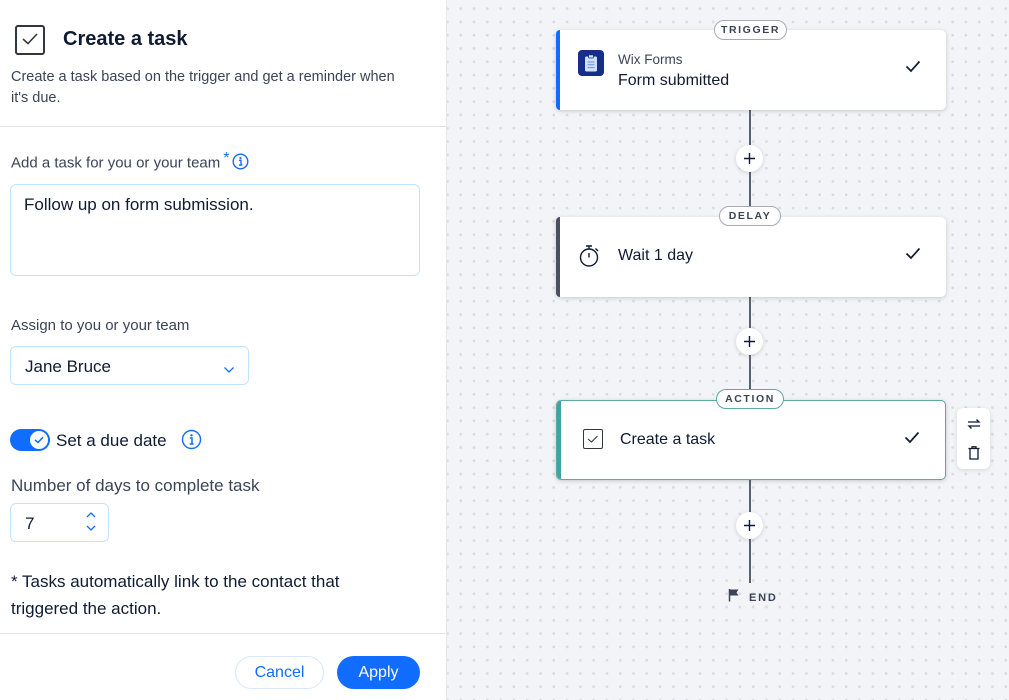  I want to click on toggle-knob, so click(39, 440).